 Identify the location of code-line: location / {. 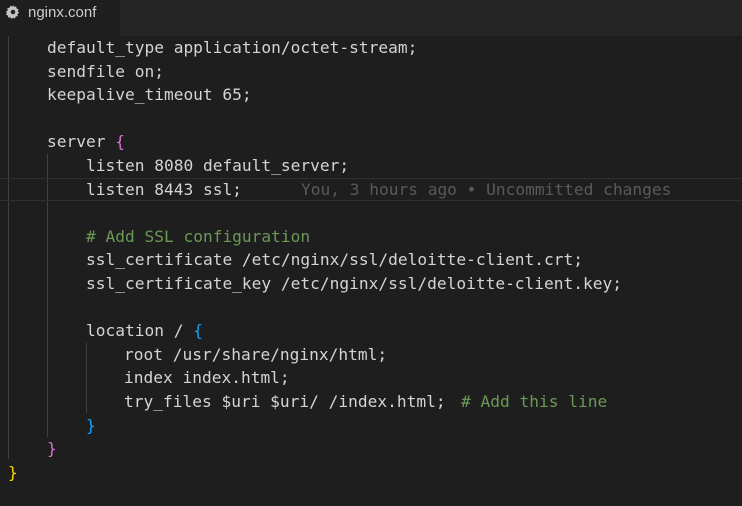
(371, 331).